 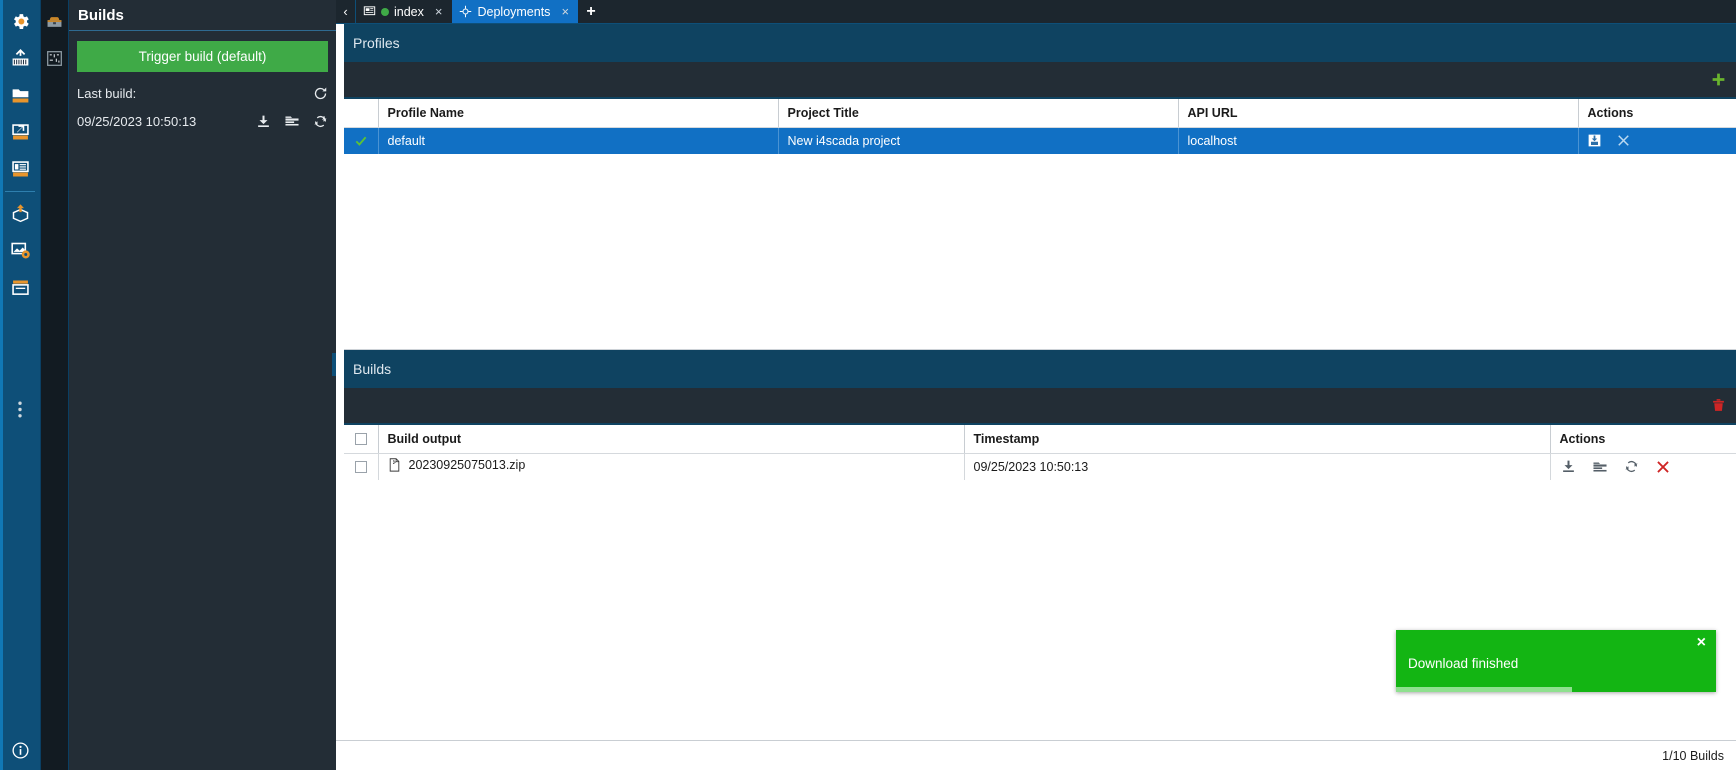 I want to click on image-settings-icon, so click(x=20, y=250).